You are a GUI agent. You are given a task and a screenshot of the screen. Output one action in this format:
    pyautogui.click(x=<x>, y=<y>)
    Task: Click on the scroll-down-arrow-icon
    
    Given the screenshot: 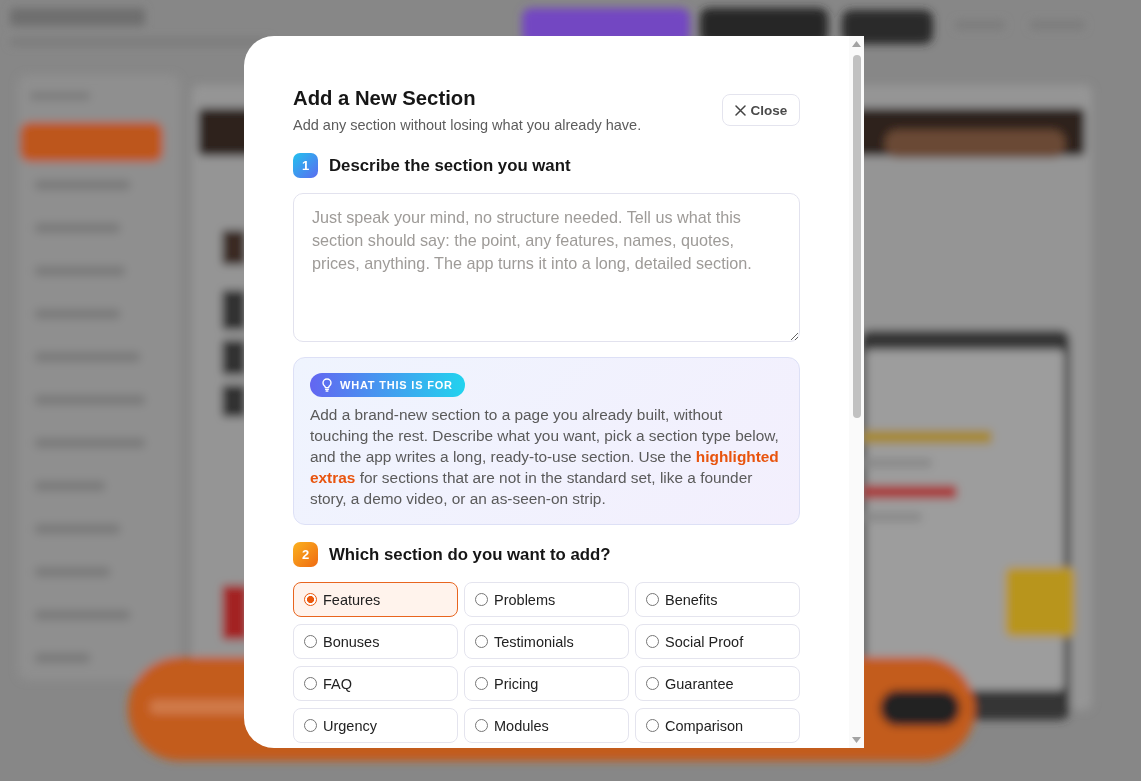 What is the action you would take?
    pyautogui.click(x=856, y=740)
    